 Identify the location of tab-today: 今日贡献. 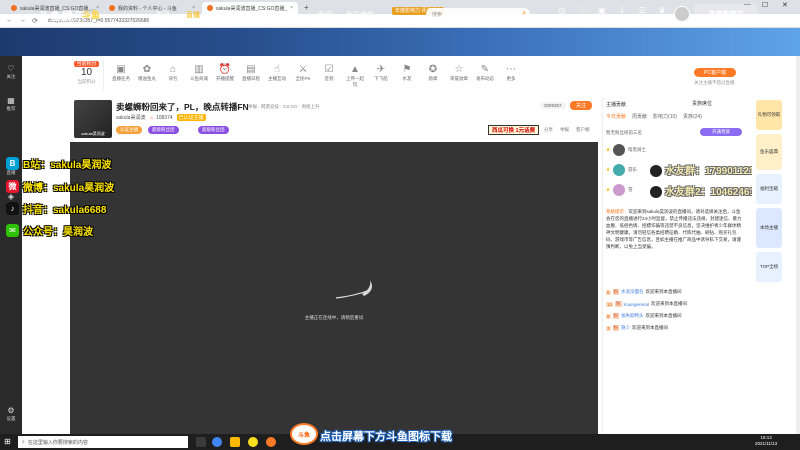
(616, 116).